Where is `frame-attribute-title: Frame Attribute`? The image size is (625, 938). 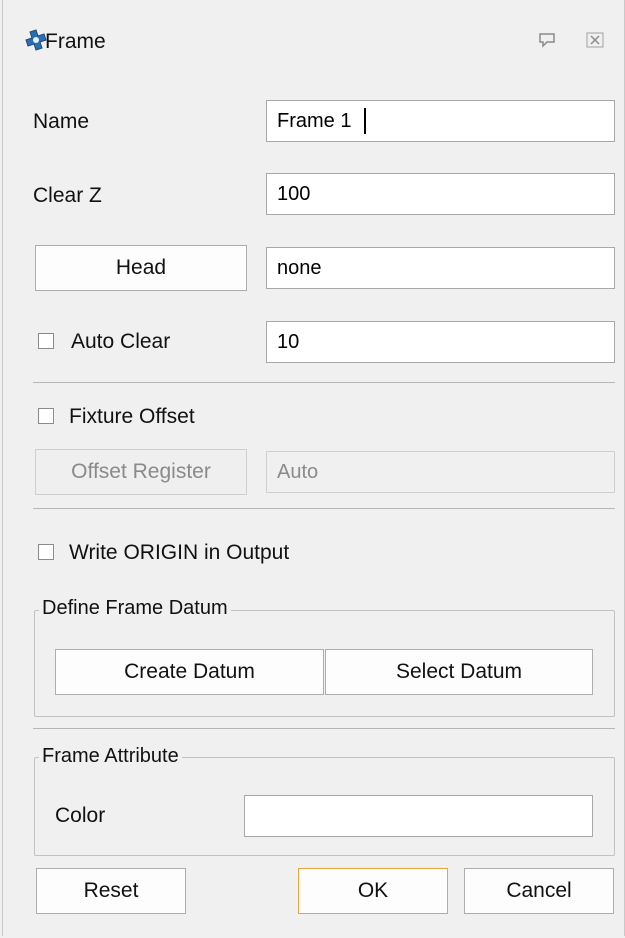
frame-attribute-title: Frame Attribute is located at coordinates (110, 756).